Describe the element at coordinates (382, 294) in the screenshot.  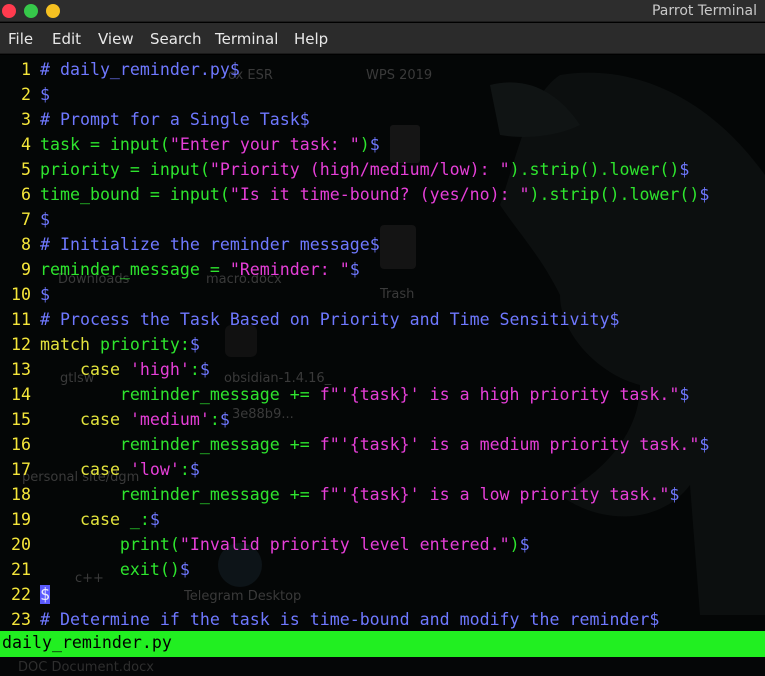
I see `code-line: 10 $` at that location.